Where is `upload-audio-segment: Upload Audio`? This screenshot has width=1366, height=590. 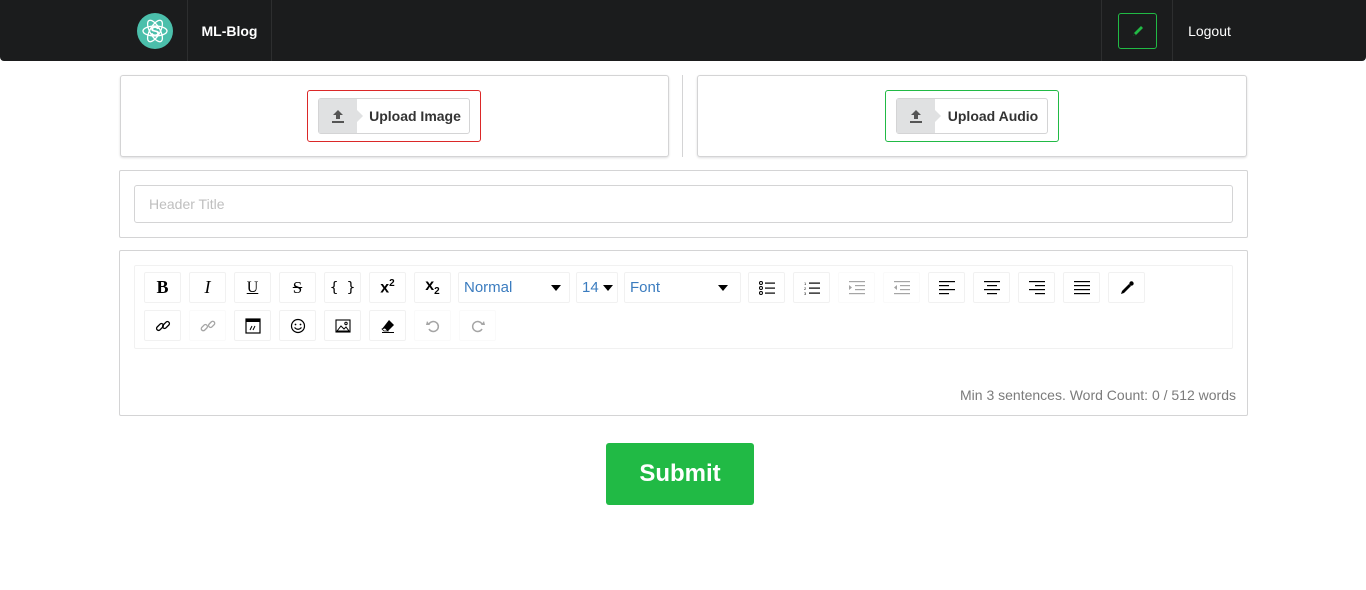 upload-audio-segment: Upload Audio is located at coordinates (972, 116).